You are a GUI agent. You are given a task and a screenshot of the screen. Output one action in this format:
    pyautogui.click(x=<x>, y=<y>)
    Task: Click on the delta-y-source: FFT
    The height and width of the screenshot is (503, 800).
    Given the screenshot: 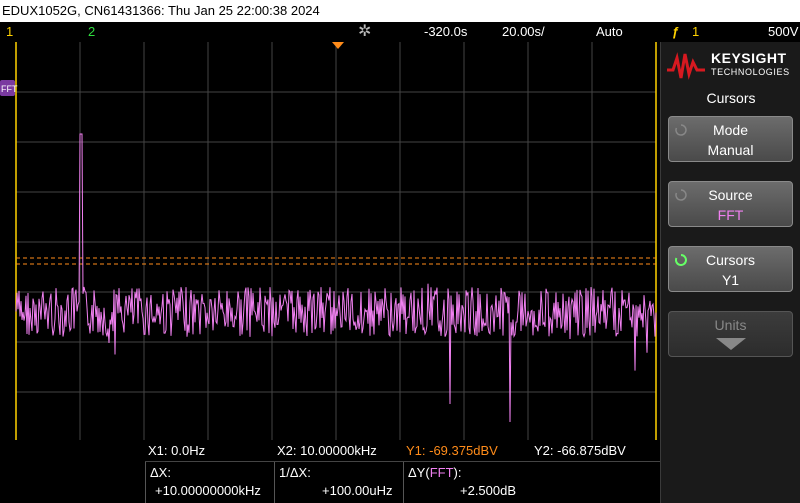 What is the action you would take?
    pyautogui.click(x=441, y=472)
    